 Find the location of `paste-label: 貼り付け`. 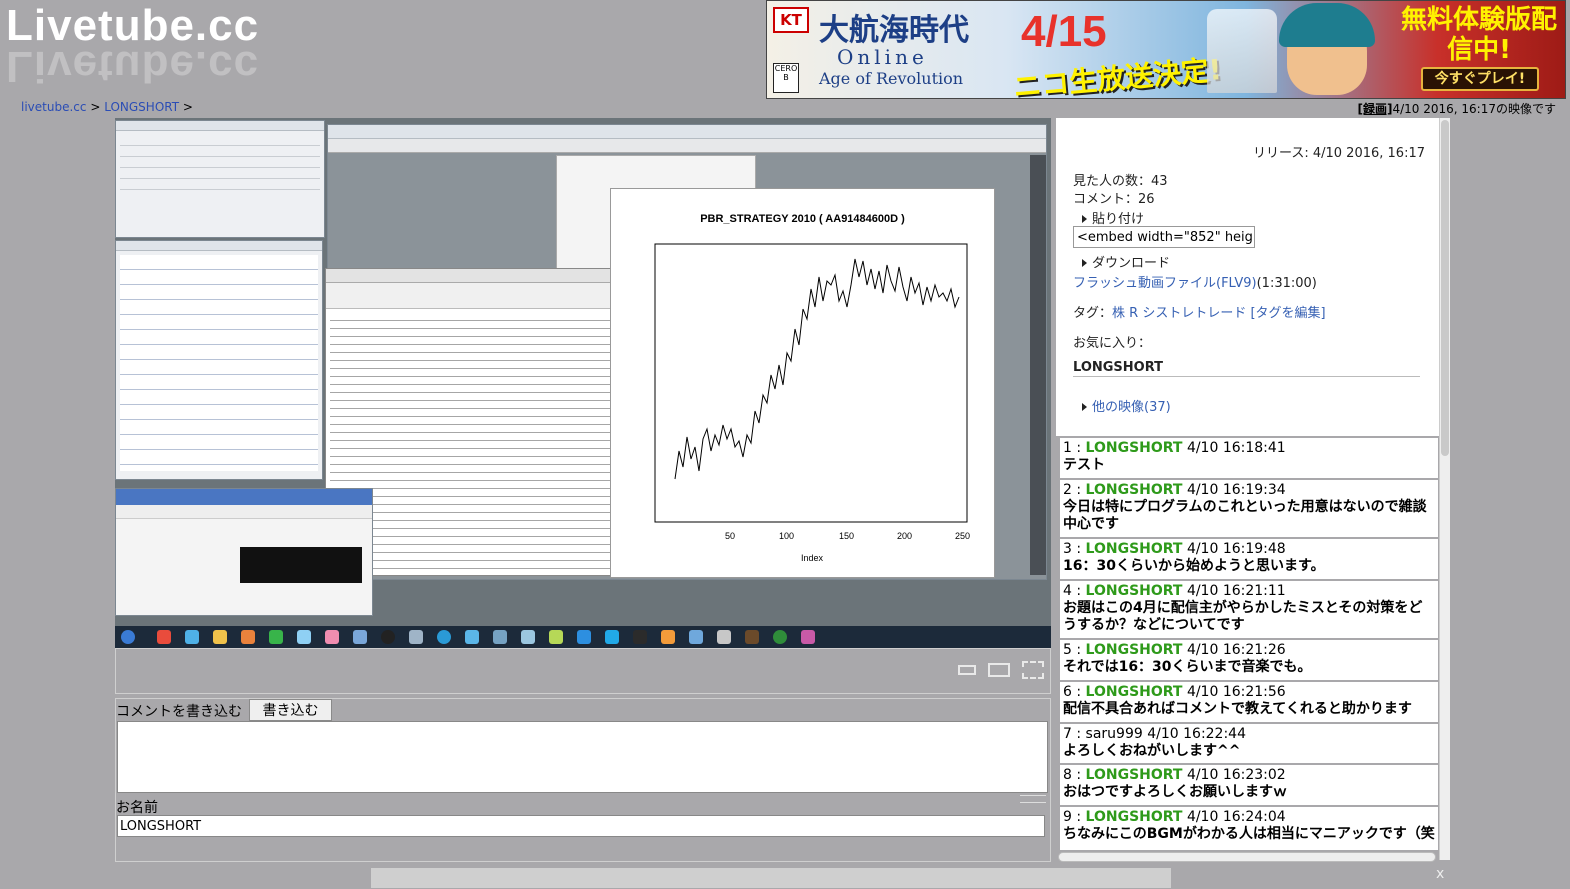

paste-label: 貼り付け is located at coordinates (1118, 219).